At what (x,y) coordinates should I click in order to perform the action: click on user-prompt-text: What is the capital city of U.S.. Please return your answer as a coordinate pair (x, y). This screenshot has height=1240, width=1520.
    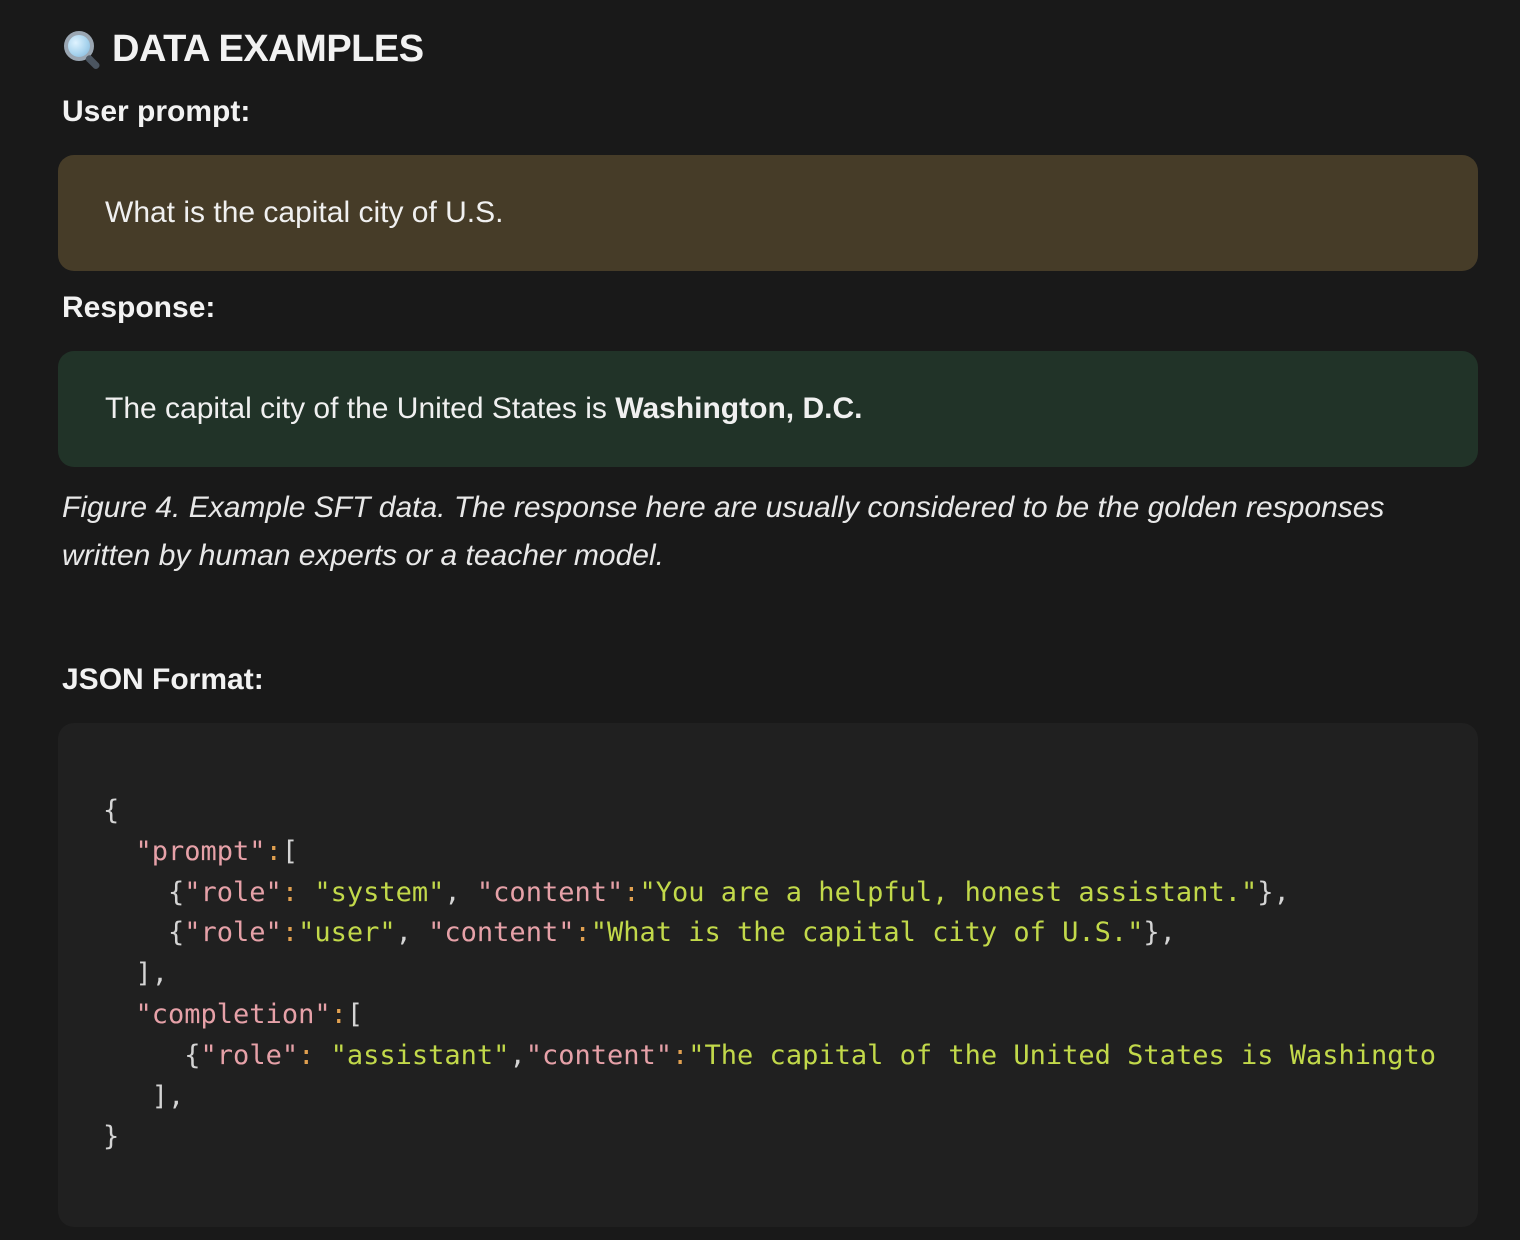
    Looking at the image, I should click on (304, 212).